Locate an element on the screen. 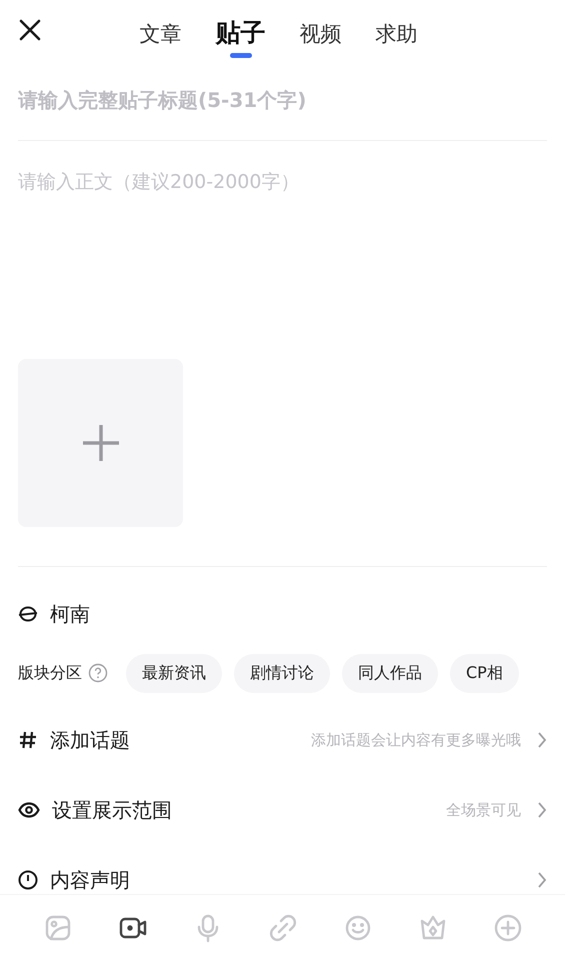 The width and height of the screenshot is (565, 961). help-icon is located at coordinates (98, 673).